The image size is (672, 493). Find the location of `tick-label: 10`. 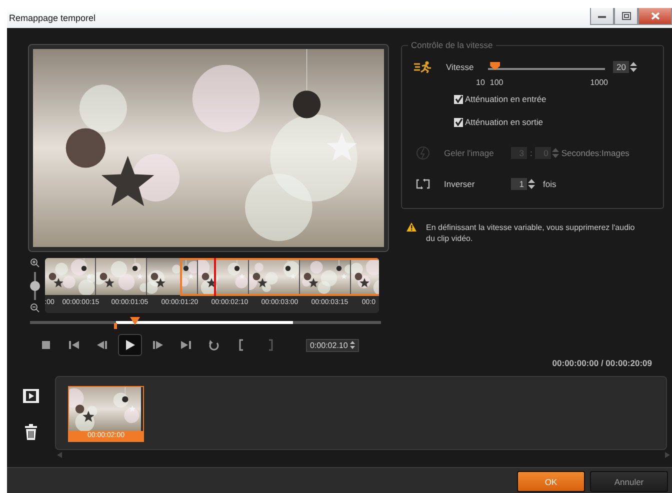

tick-label: 10 is located at coordinates (480, 82).